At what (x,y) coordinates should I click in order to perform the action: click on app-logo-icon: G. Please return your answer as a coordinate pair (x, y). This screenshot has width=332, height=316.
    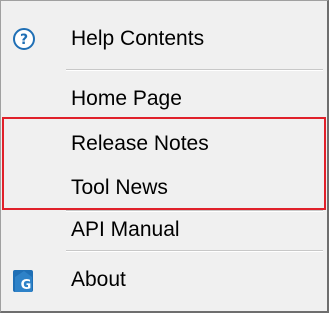
    Looking at the image, I should click on (24, 280).